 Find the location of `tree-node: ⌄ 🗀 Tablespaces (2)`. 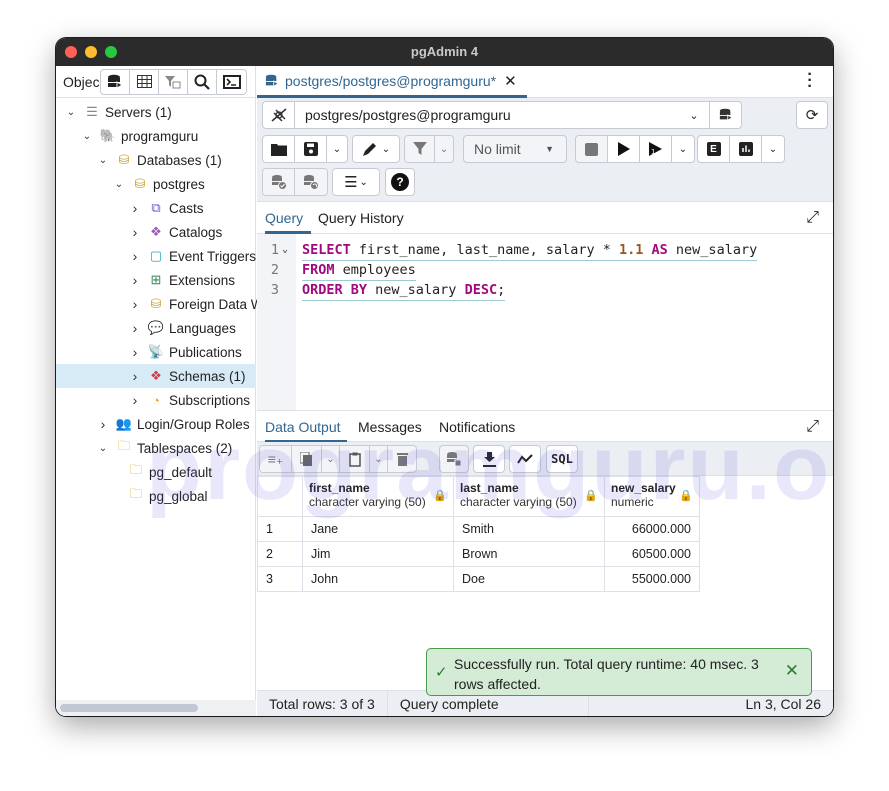

tree-node: ⌄ 🗀 Tablespaces (2) is located at coordinates (164, 448).